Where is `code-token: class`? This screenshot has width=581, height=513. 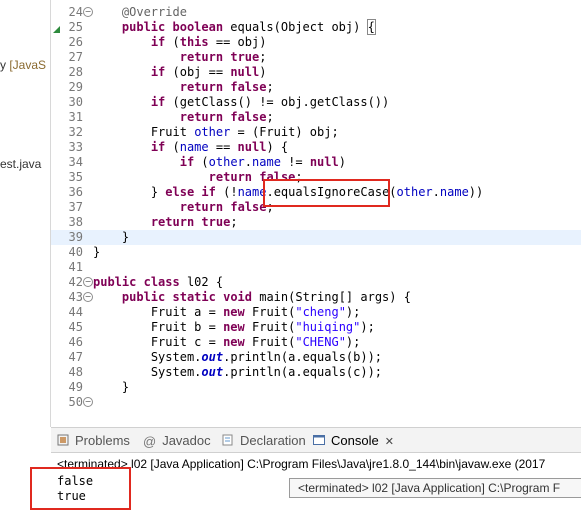
code-token: class is located at coordinates (161, 282).